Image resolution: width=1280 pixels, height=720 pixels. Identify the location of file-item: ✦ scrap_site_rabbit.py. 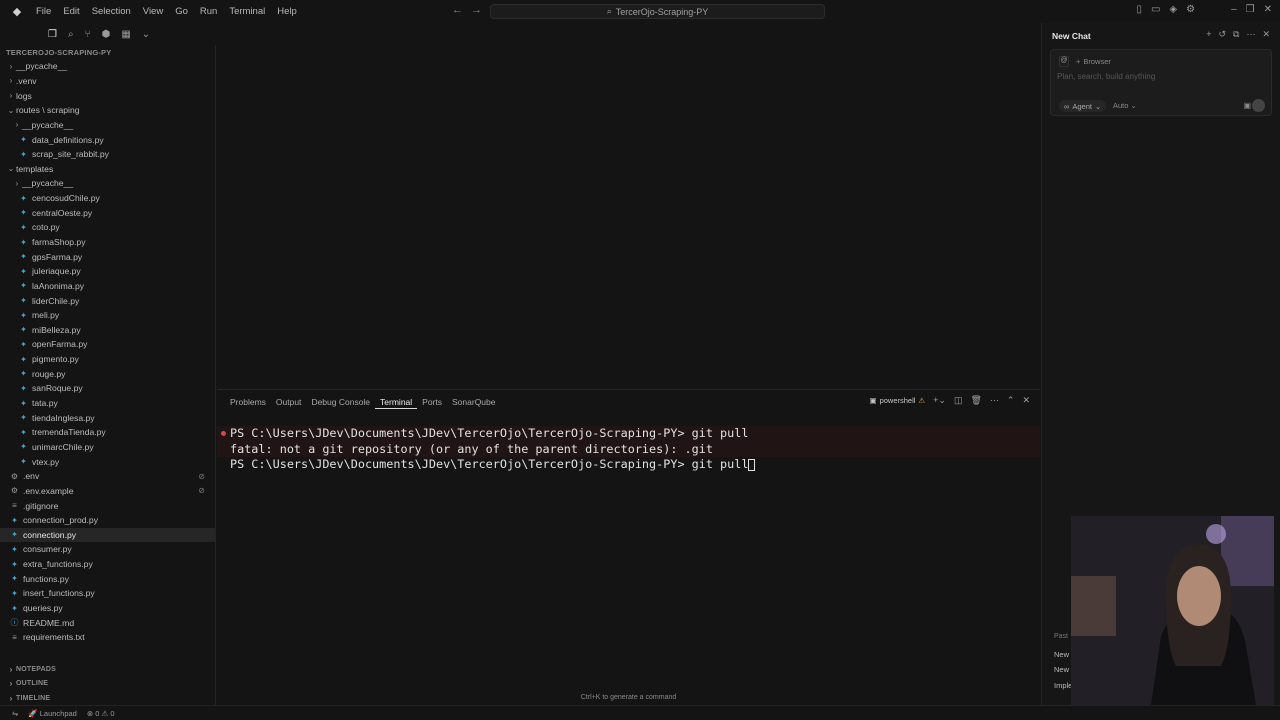
(107, 154).